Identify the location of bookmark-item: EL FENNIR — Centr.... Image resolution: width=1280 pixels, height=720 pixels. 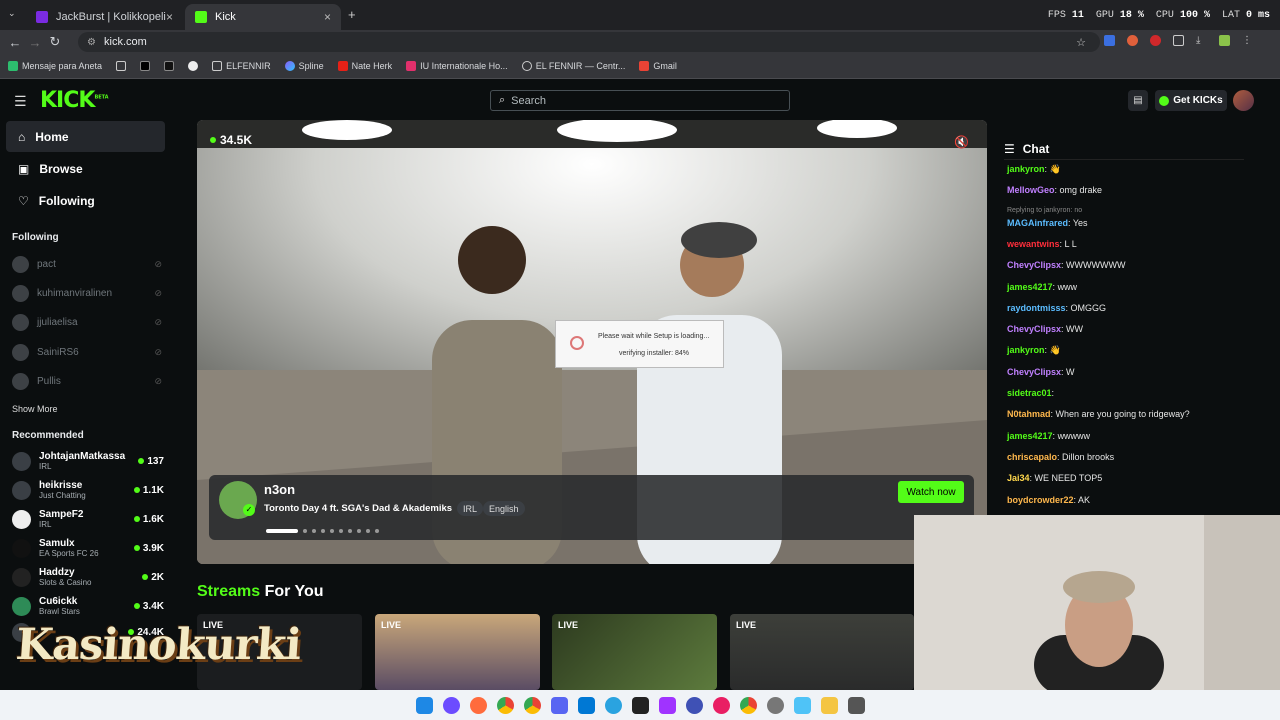
(573, 66).